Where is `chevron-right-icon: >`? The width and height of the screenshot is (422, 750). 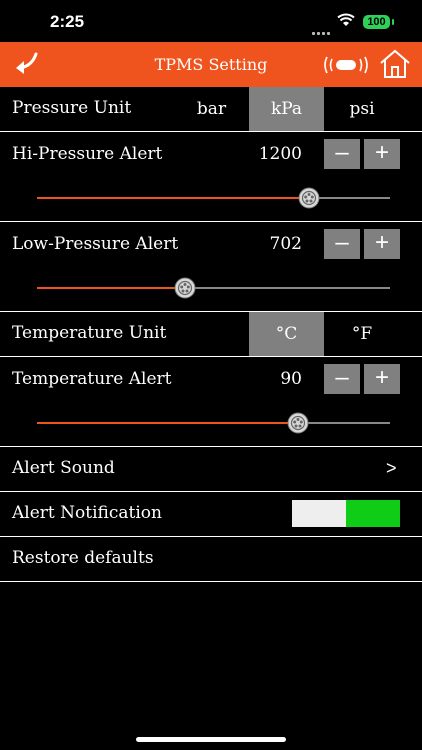
chevron-right-icon: > is located at coordinates (391, 468).